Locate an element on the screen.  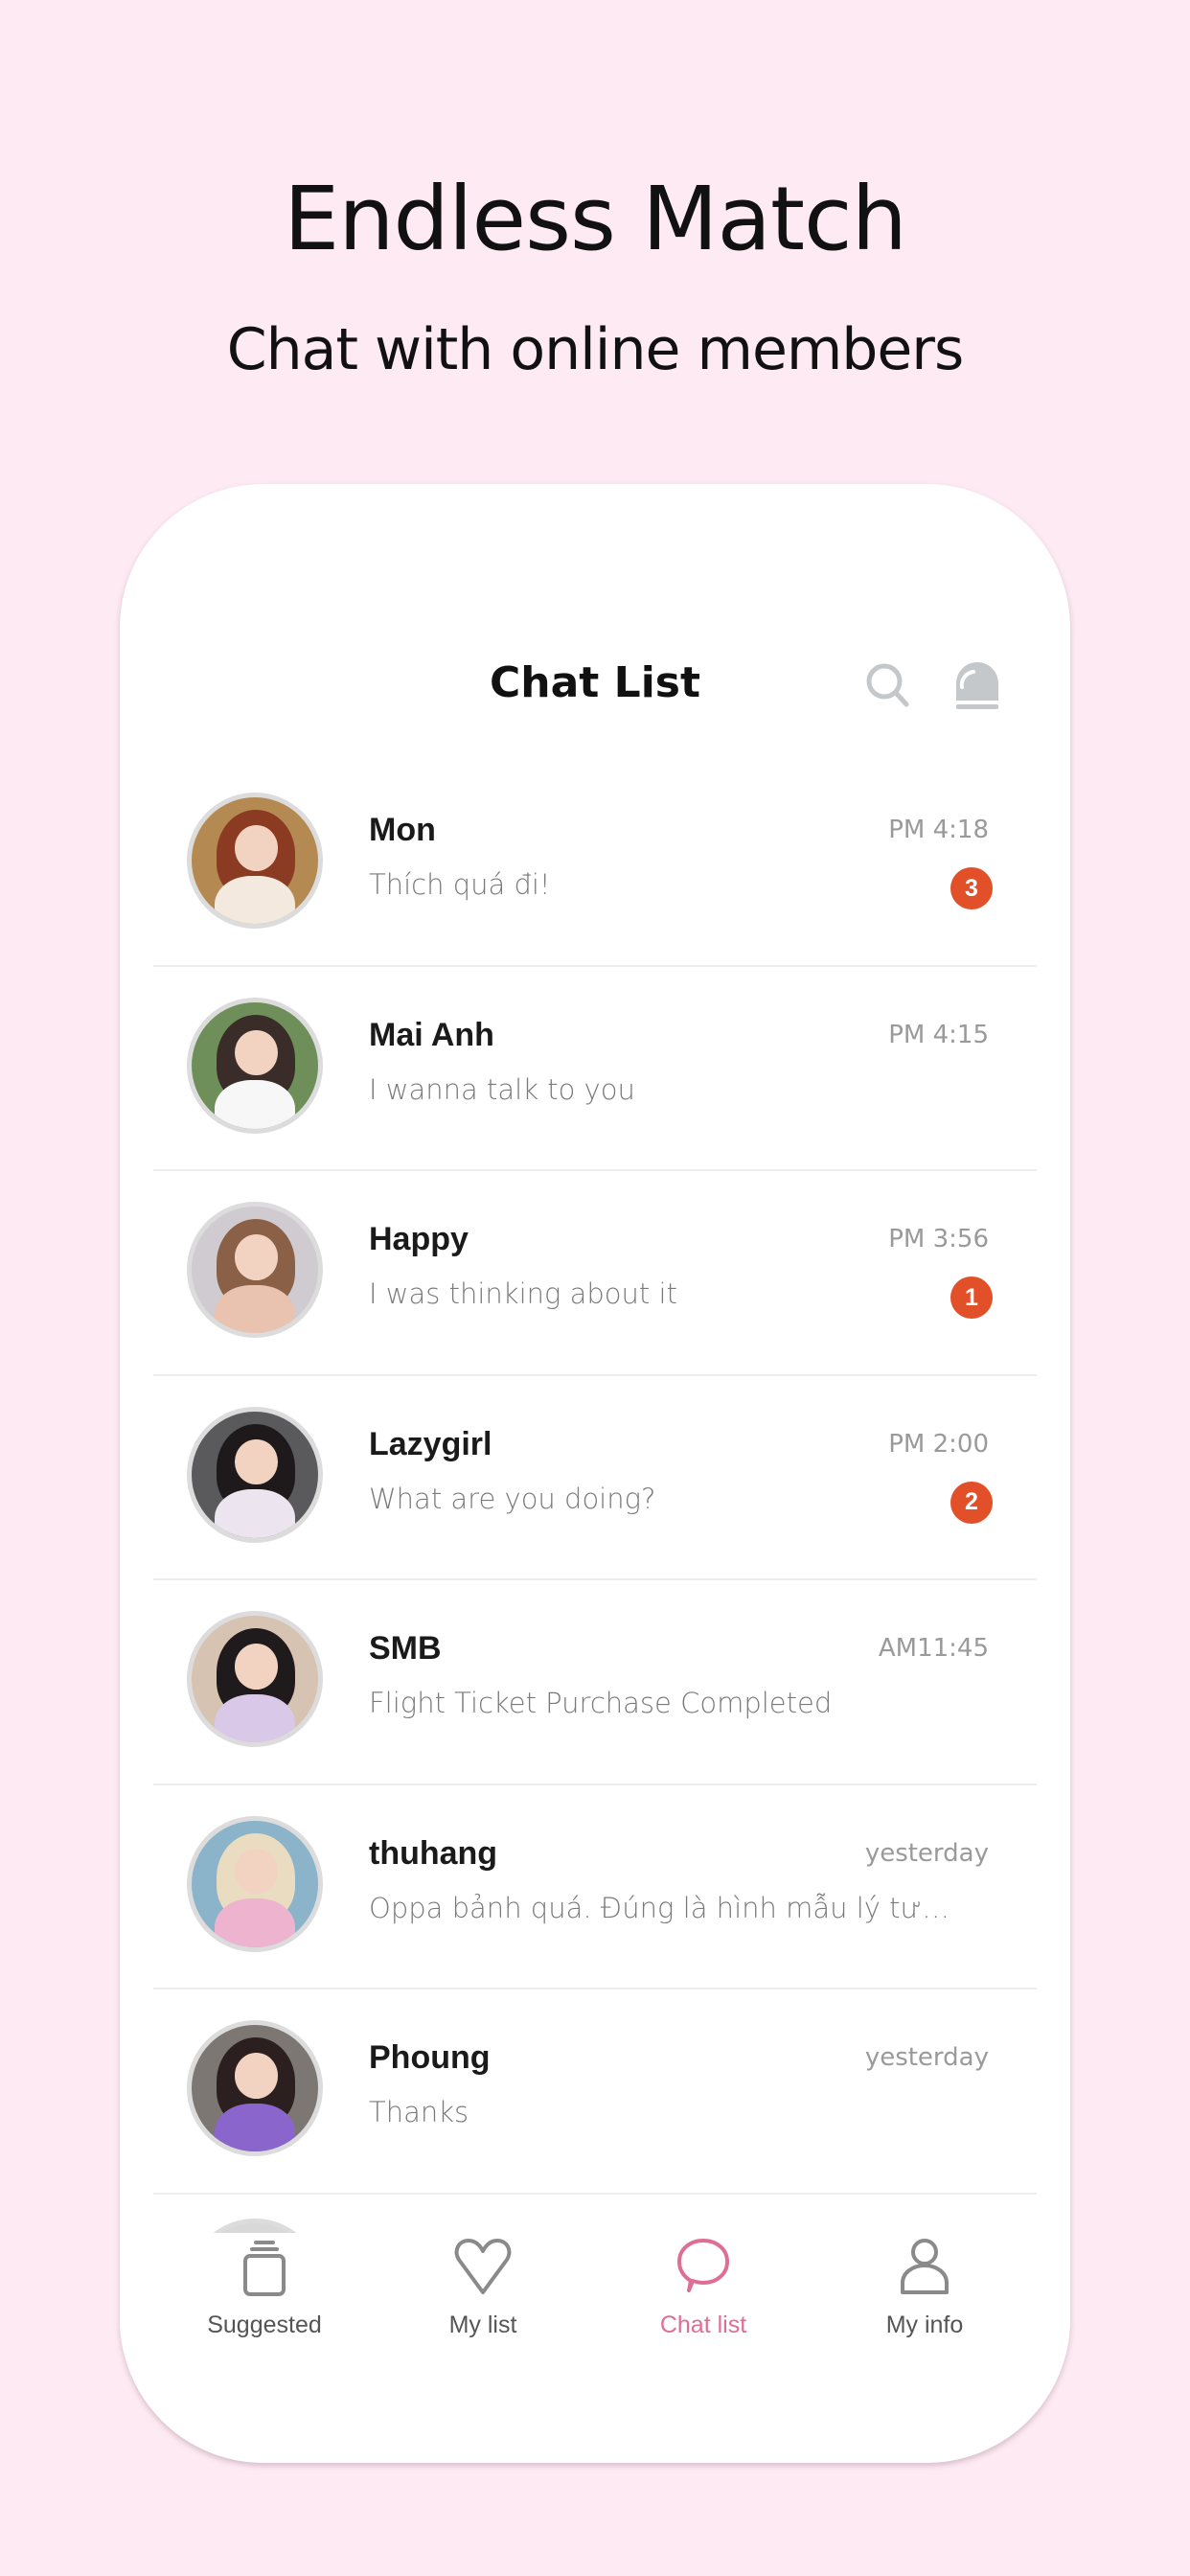
hero-subtitle: Chat with online members is located at coordinates (595, 350).